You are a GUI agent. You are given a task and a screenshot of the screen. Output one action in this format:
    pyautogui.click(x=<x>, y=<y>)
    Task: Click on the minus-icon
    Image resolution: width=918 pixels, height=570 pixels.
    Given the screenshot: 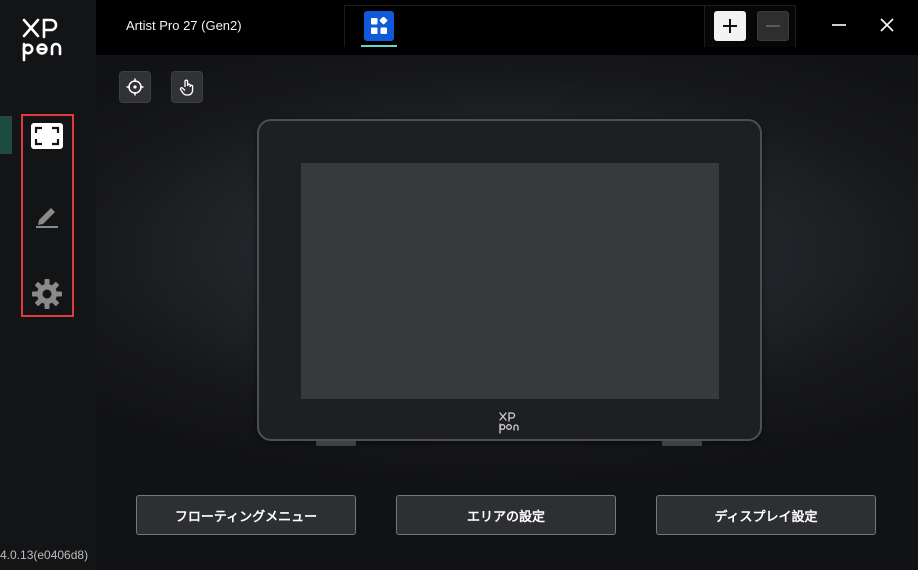 What is the action you would take?
    pyautogui.click(x=773, y=26)
    